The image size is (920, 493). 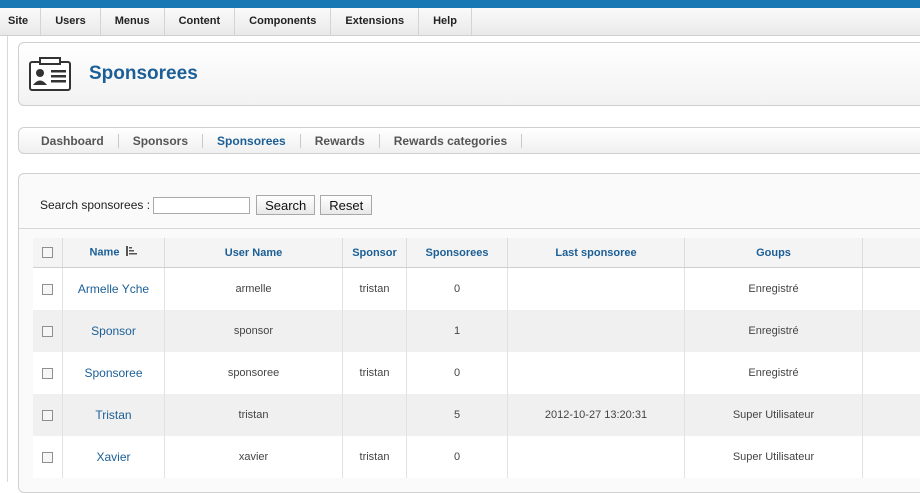 I want to click on sponsoree-name-link: Tristan, so click(x=113, y=415).